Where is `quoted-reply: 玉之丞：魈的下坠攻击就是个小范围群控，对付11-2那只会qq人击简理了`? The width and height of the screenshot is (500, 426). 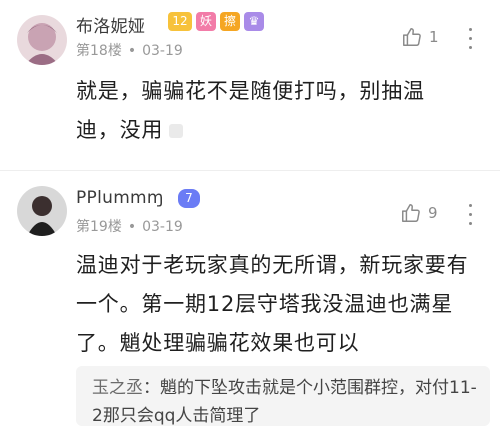
quoted-reply: 玉之丞：魈的下坠攻击就是个小范围群控，对付11-2那只会qq人击简理了 is located at coordinates (283, 396).